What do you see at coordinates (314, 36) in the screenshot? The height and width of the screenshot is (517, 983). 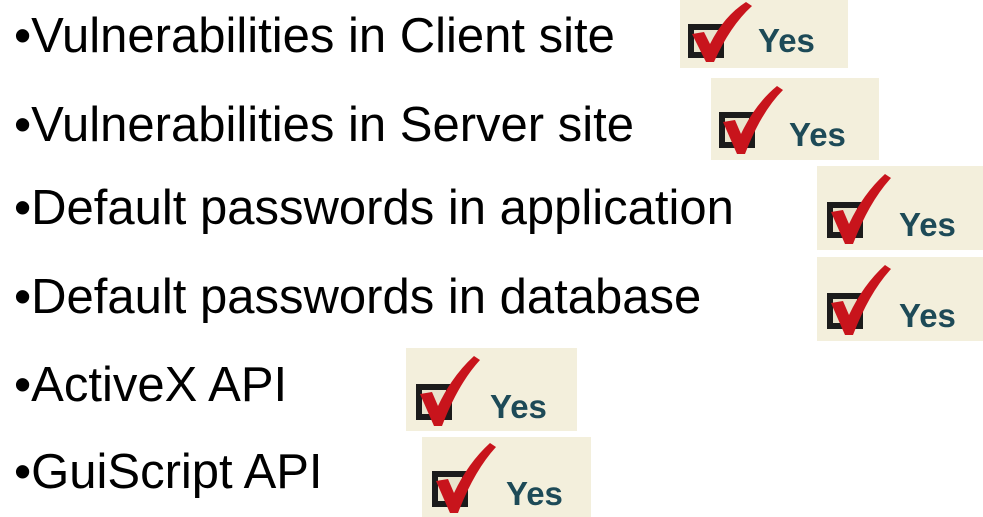 I see `list-item: •Vulnerabilities in Client site` at bounding box center [314, 36].